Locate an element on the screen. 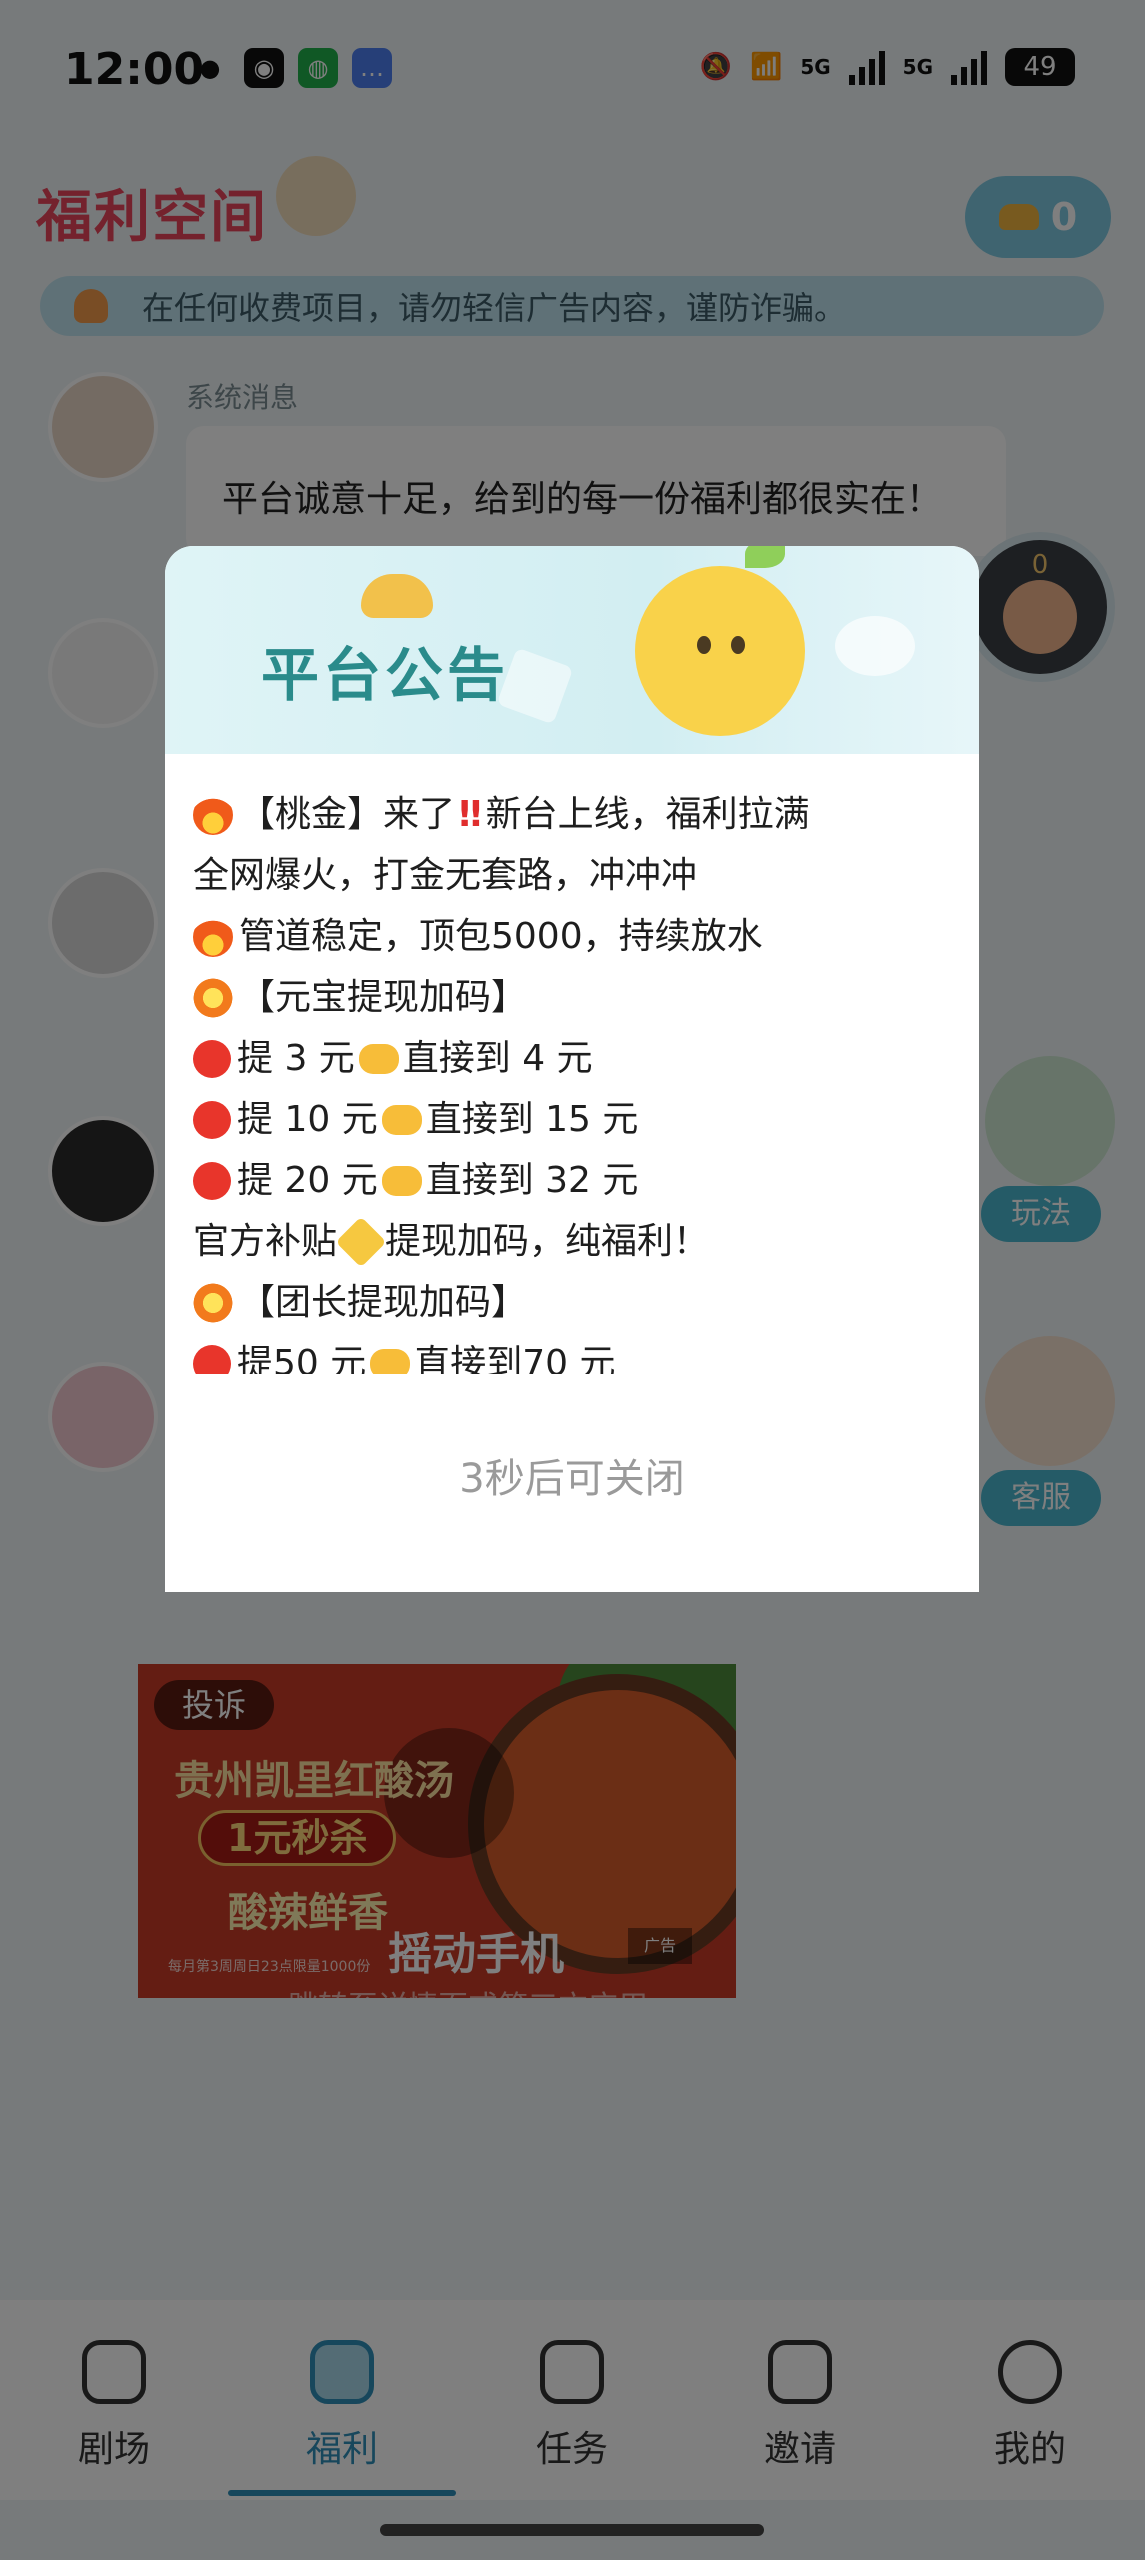 This screenshot has height=2560, width=1145. gold-ingot-icon is located at coordinates (397, 596).